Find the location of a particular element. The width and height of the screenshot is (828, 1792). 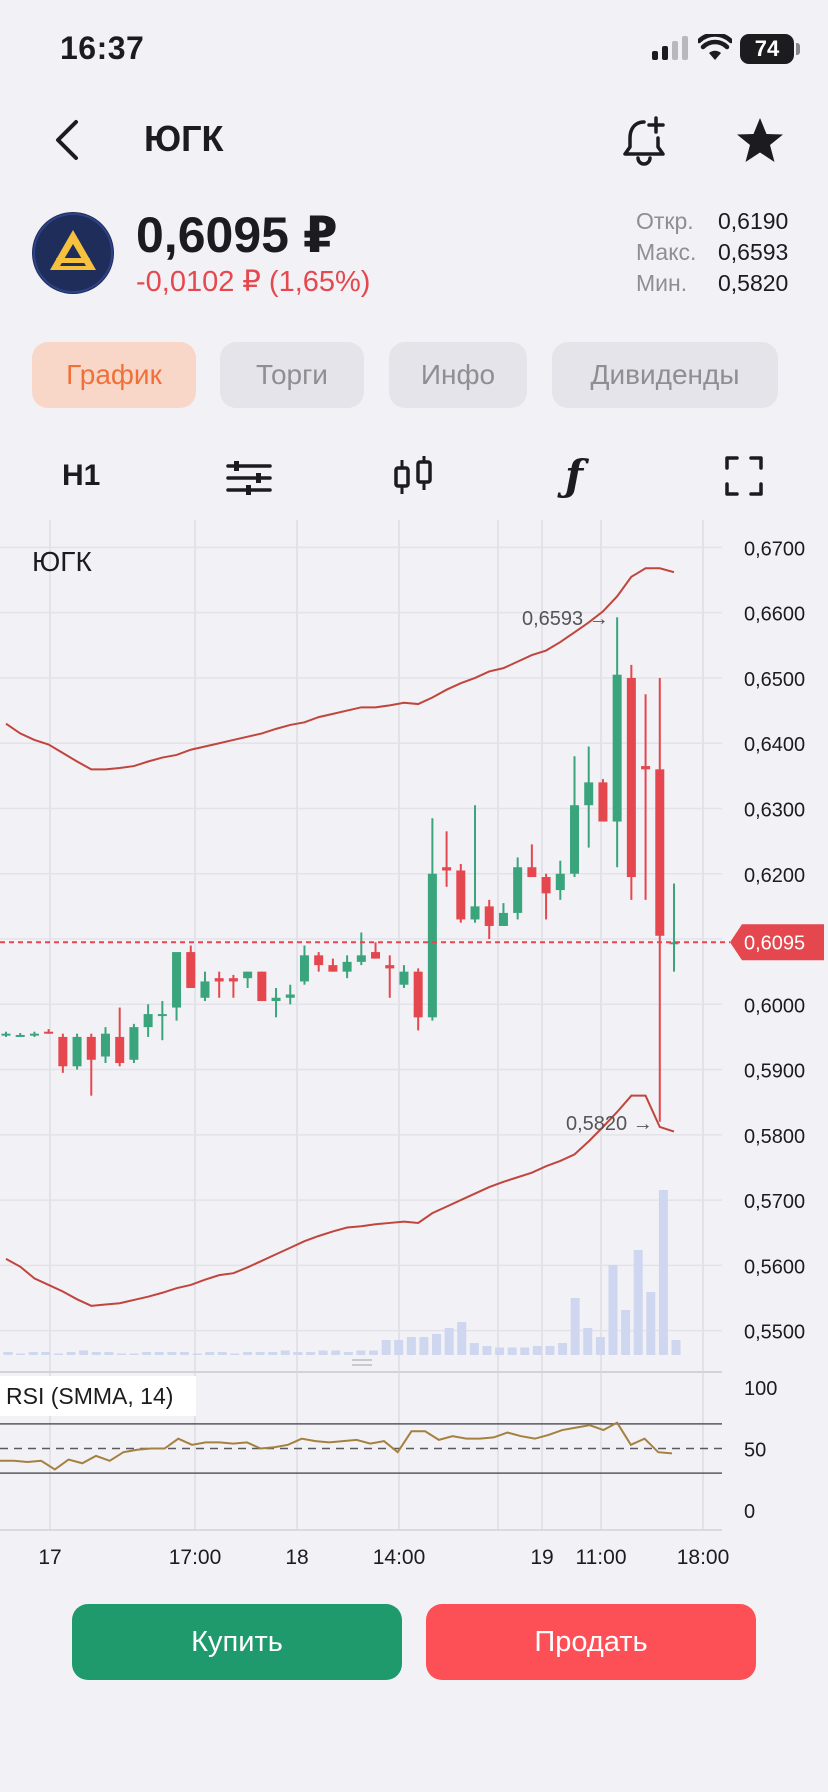

tab-trades: Торги is located at coordinates (292, 375).